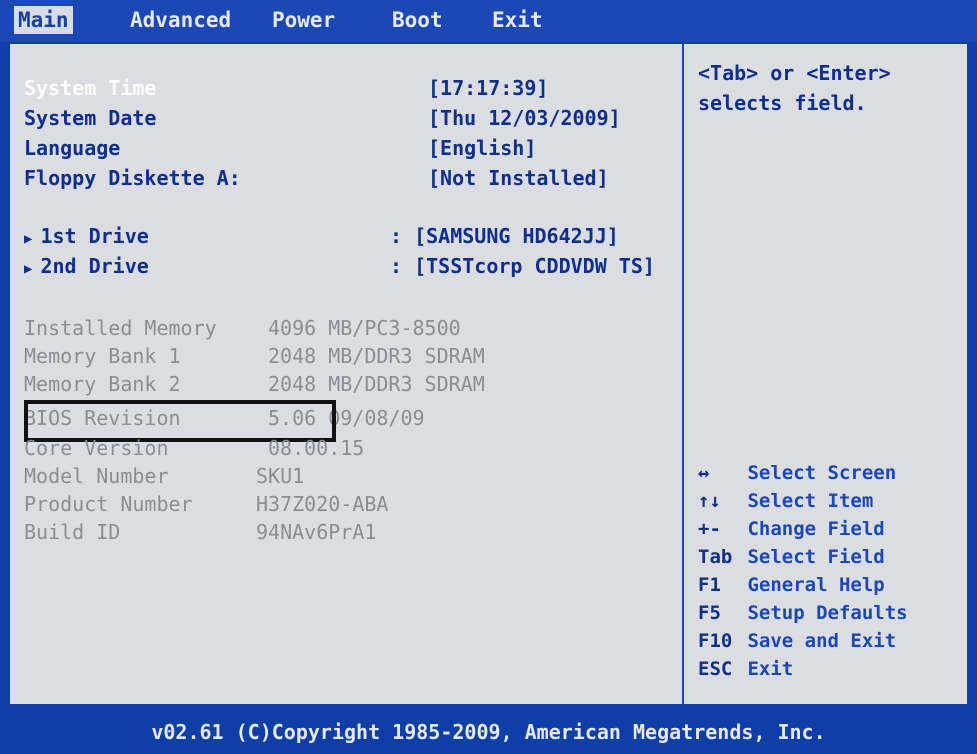 Image resolution: width=977 pixels, height=754 pixels. I want to click on key-hint-desc: Select Screen, so click(822, 473).